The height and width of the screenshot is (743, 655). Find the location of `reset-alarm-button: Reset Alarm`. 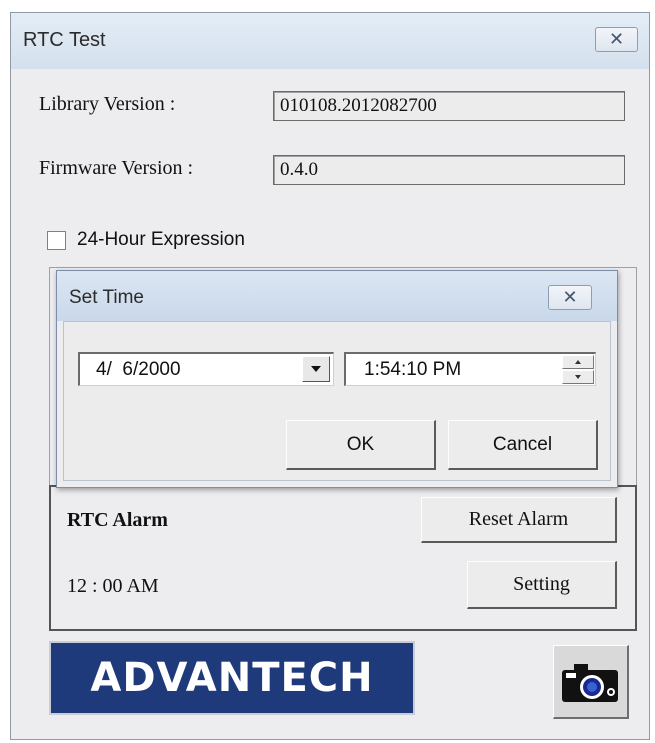

reset-alarm-button: Reset Alarm is located at coordinates (519, 520).